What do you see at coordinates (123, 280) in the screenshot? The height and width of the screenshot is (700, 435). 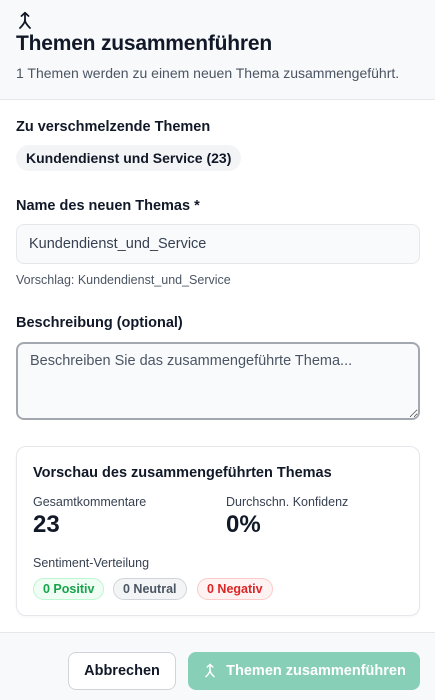 I see `name-suggestion-hint: Vorschlag: Kundendienst_und_Service` at bounding box center [123, 280].